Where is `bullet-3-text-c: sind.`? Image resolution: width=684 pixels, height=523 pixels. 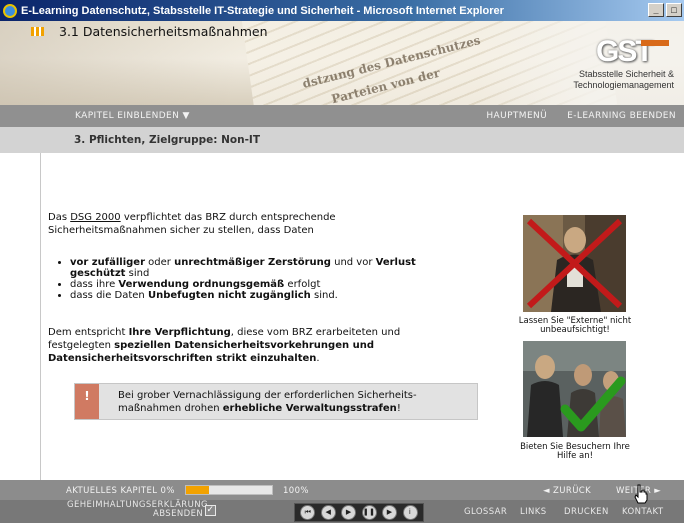 bullet-3-text-c: sind. is located at coordinates (324, 295).